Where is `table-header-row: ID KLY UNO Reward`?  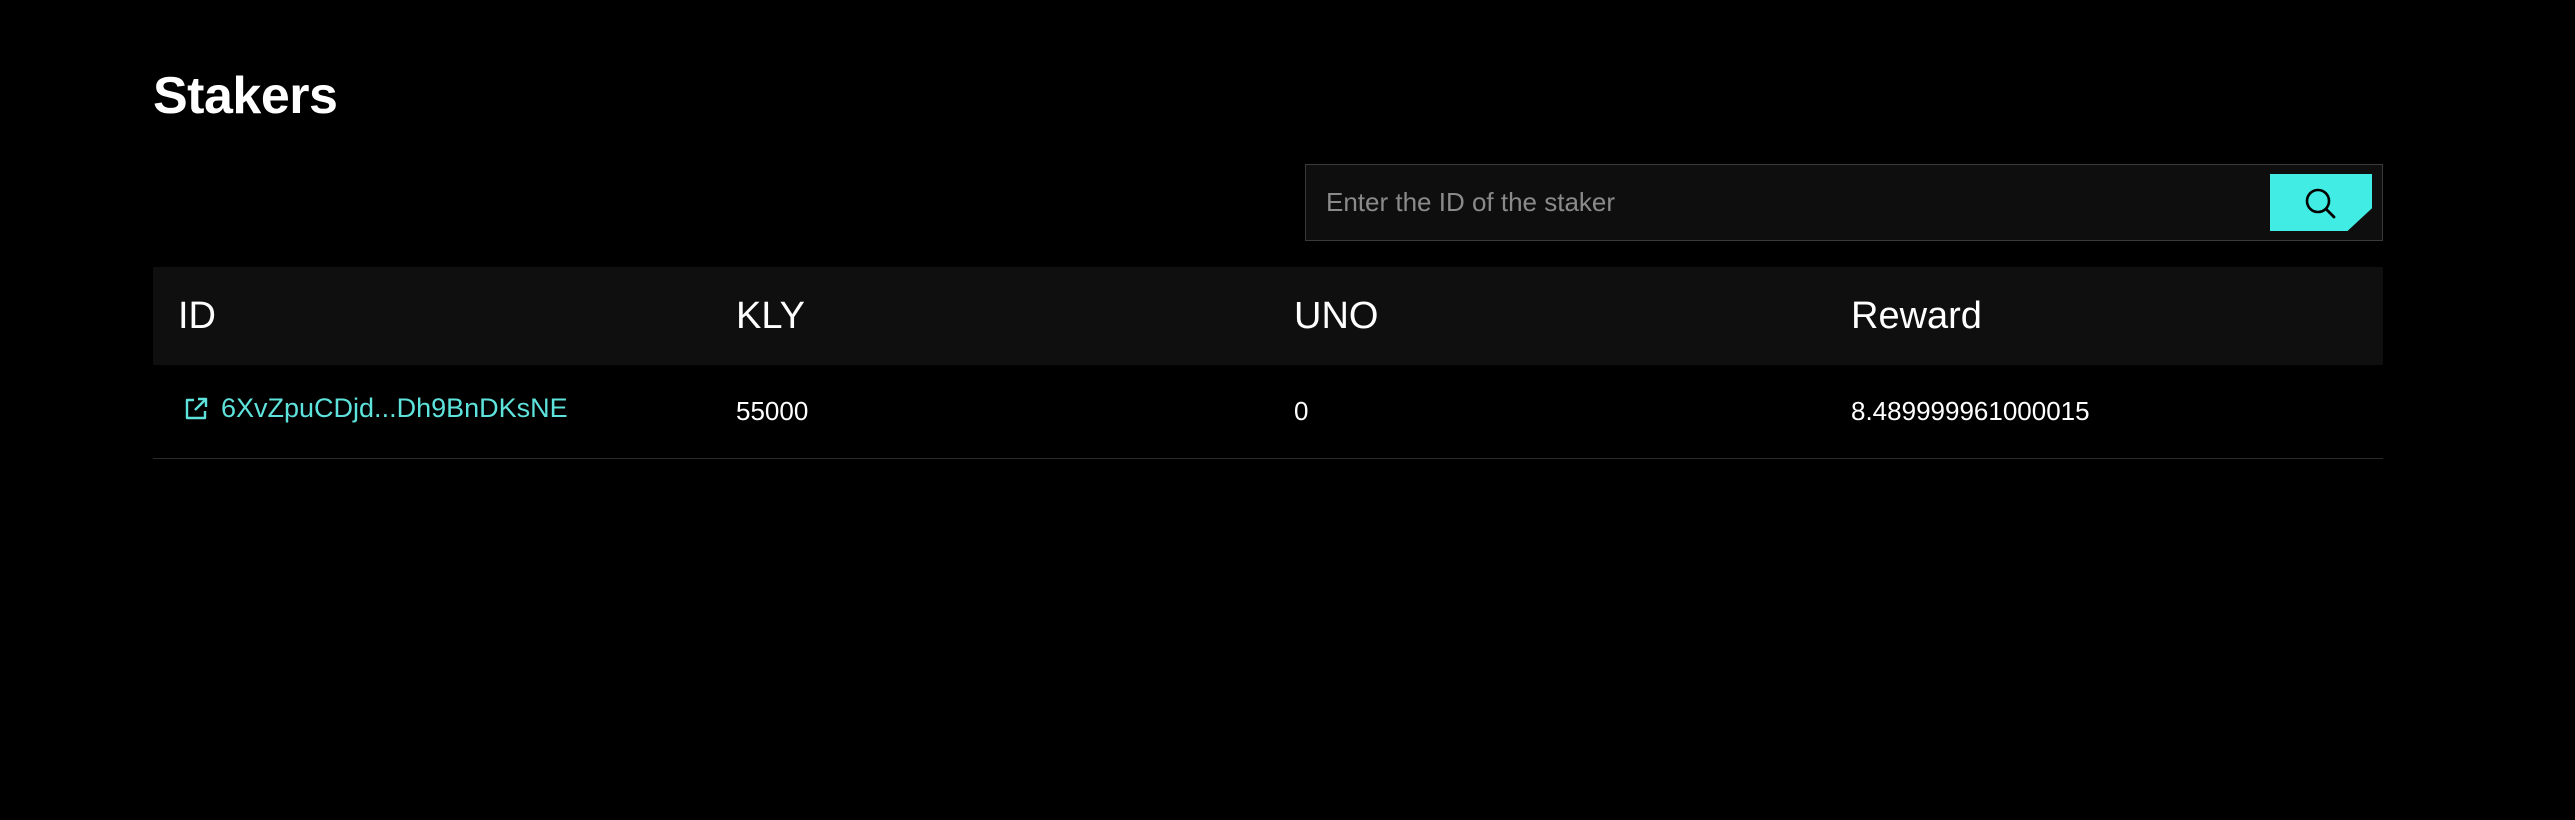 table-header-row: ID KLY UNO Reward is located at coordinates (1268, 316).